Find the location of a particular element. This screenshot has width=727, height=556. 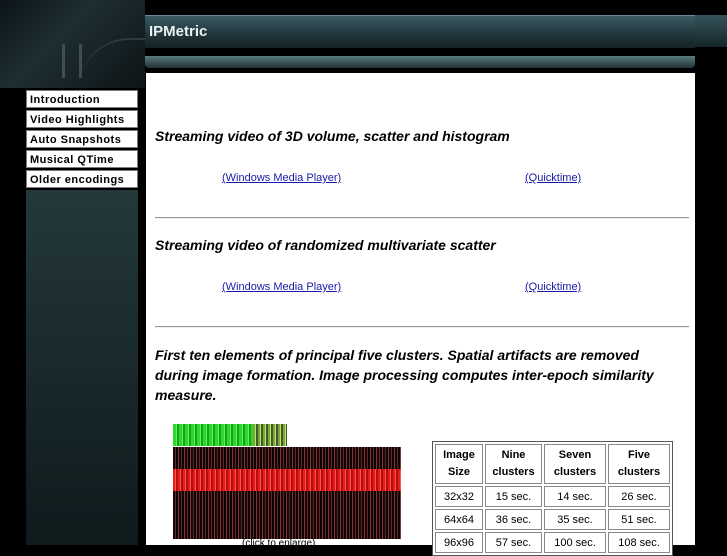

table-cell: 100 sec. is located at coordinates (575, 542).